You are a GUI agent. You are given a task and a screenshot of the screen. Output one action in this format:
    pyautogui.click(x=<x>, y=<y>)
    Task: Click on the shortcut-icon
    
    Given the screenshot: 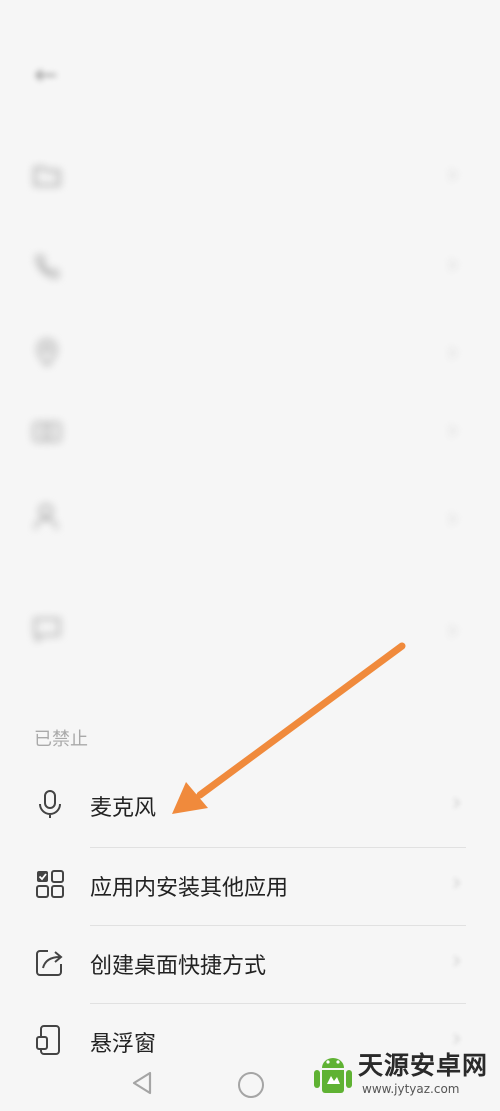 What is the action you would take?
    pyautogui.click(x=49, y=963)
    